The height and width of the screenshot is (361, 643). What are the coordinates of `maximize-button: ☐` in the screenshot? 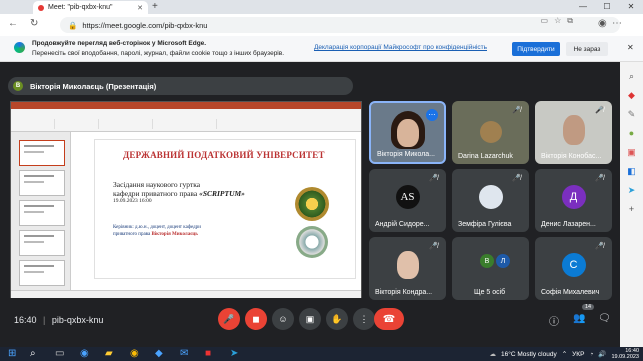 It's located at (607, 7).